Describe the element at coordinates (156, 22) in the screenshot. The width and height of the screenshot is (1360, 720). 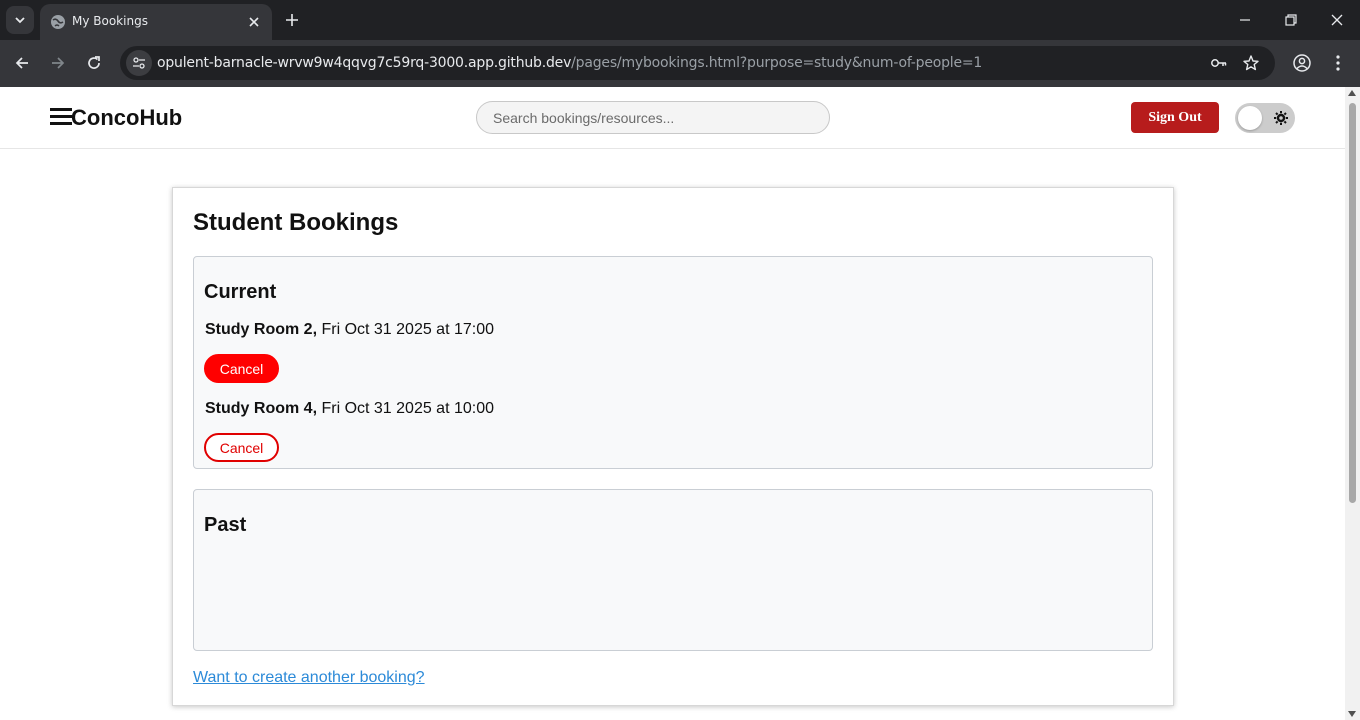
I see `browser-tab-active: My Bookings` at that location.